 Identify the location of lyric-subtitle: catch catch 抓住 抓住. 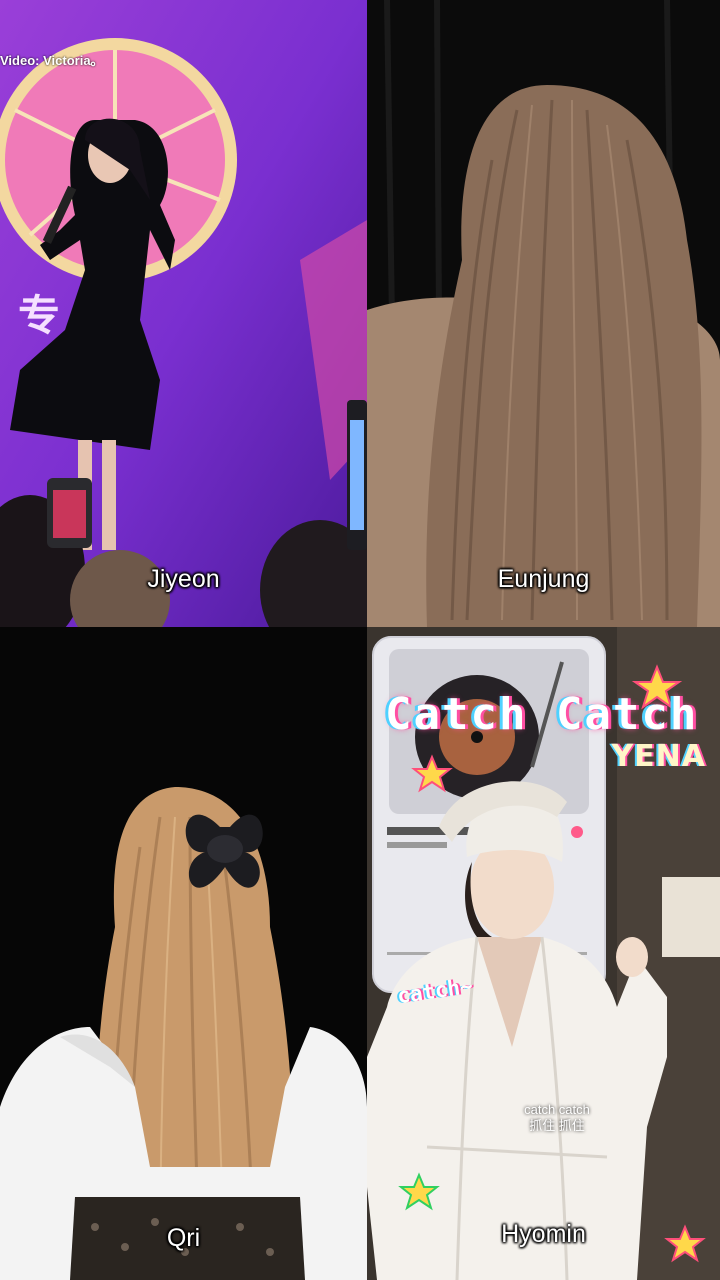
(557, 1118).